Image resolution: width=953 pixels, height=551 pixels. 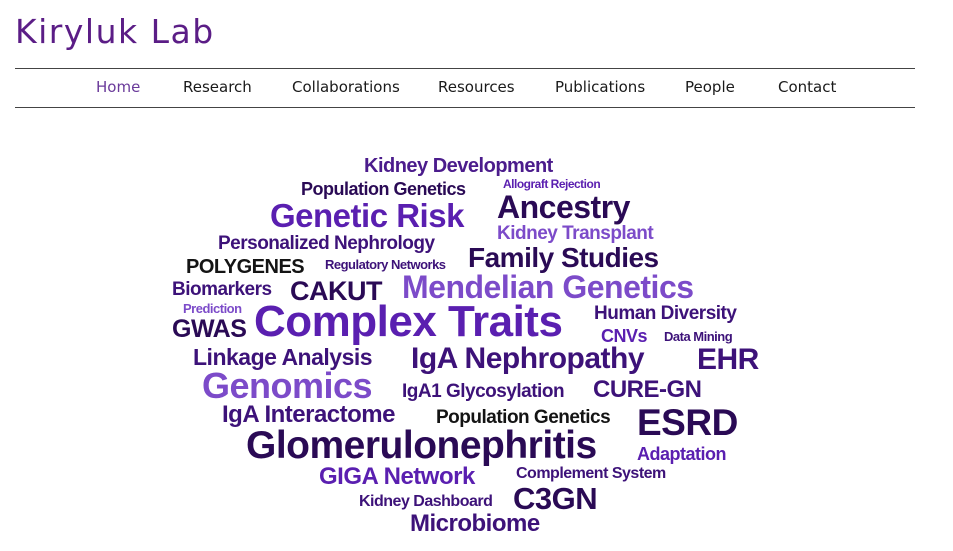 What do you see at coordinates (591, 473) in the screenshot?
I see `word-complement-system: Complement System` at bounding box center [591, 473].